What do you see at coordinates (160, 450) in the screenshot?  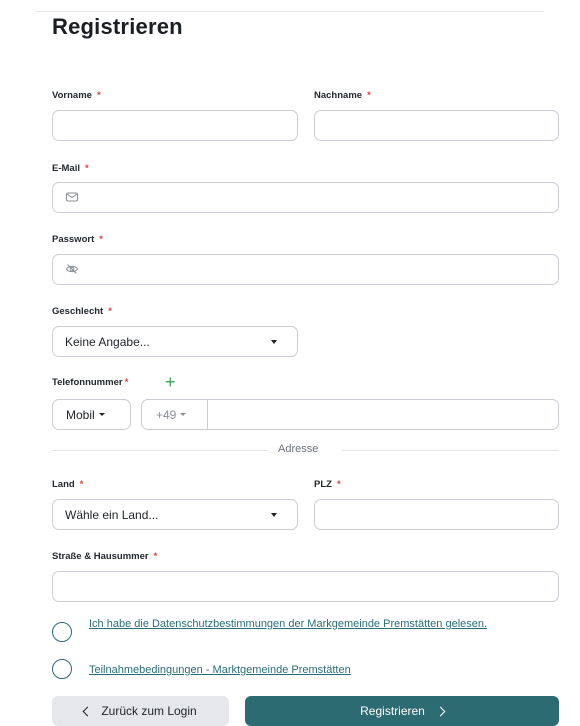 I see `address-divider-left` at bounding box center [160, 450].